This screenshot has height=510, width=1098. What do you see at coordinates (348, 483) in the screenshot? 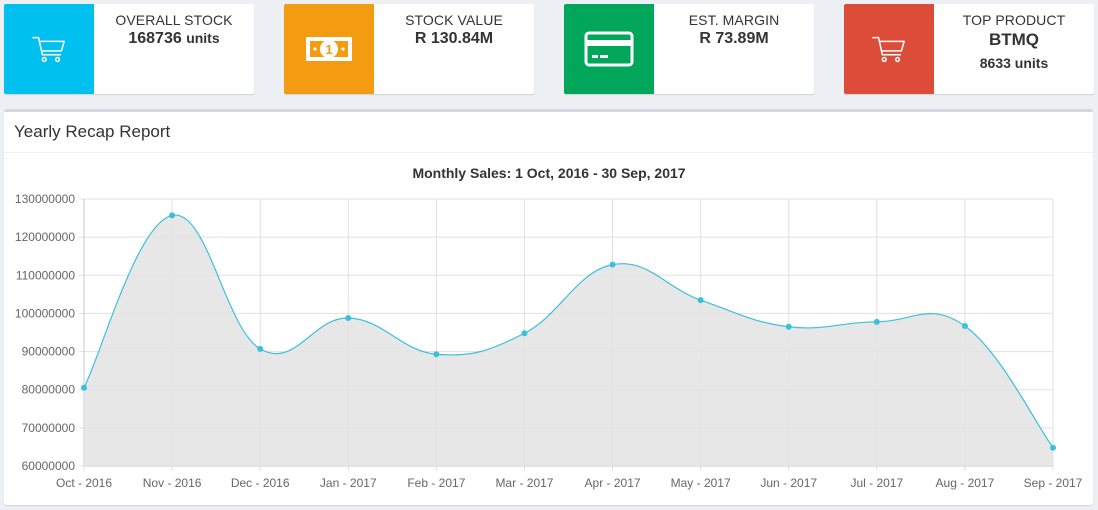
I see `x-tick-label: Jan - 2017` at bounding box center [348, 483].